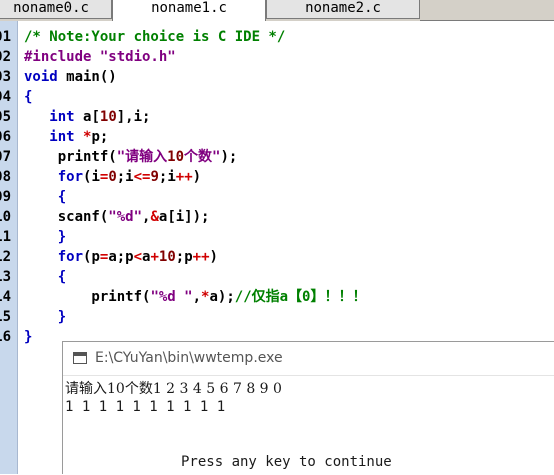  Describe the element at coordinates (5, 77) in the screenshot. I see `line-number: 03` at that location.